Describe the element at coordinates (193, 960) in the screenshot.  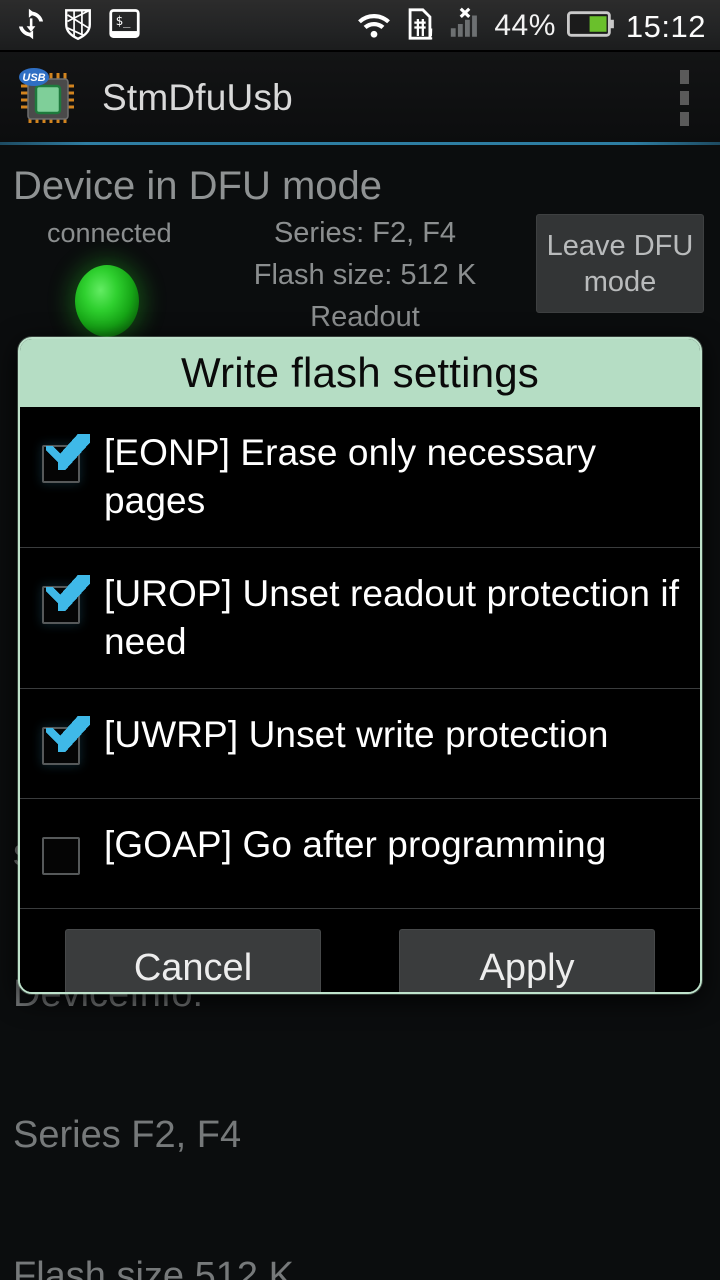
I see `cancel-button: Cancel` at that location.